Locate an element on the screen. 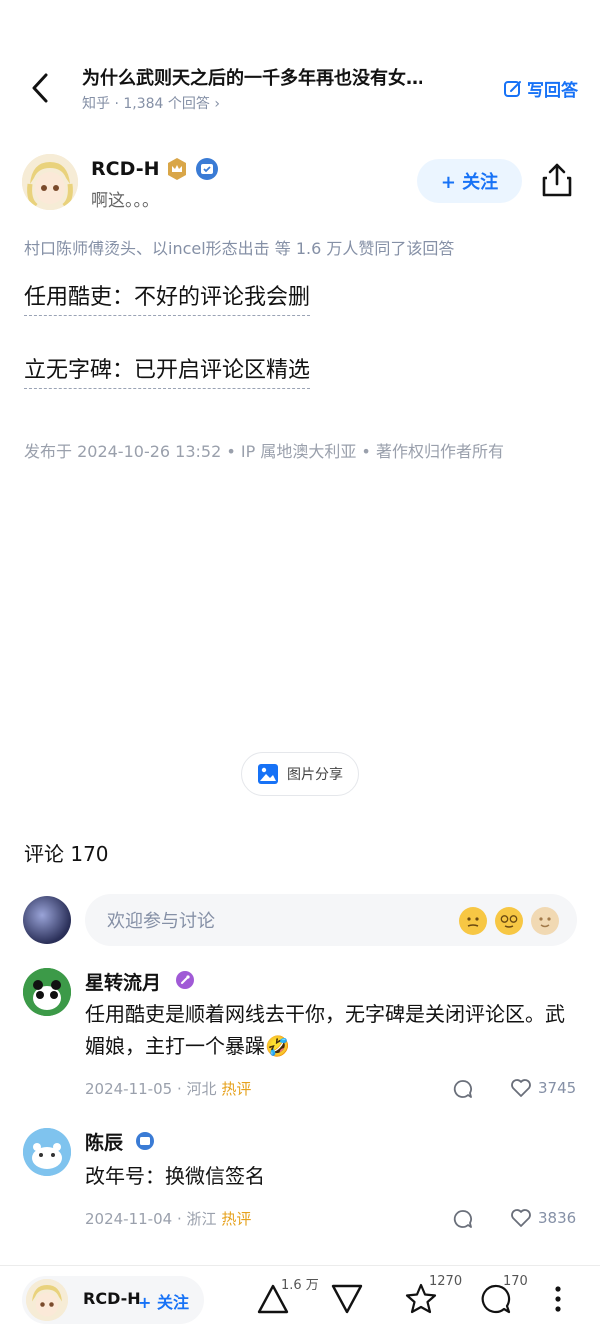  upvote-count: 1.6 万 is located at coordinates (300, 1285).